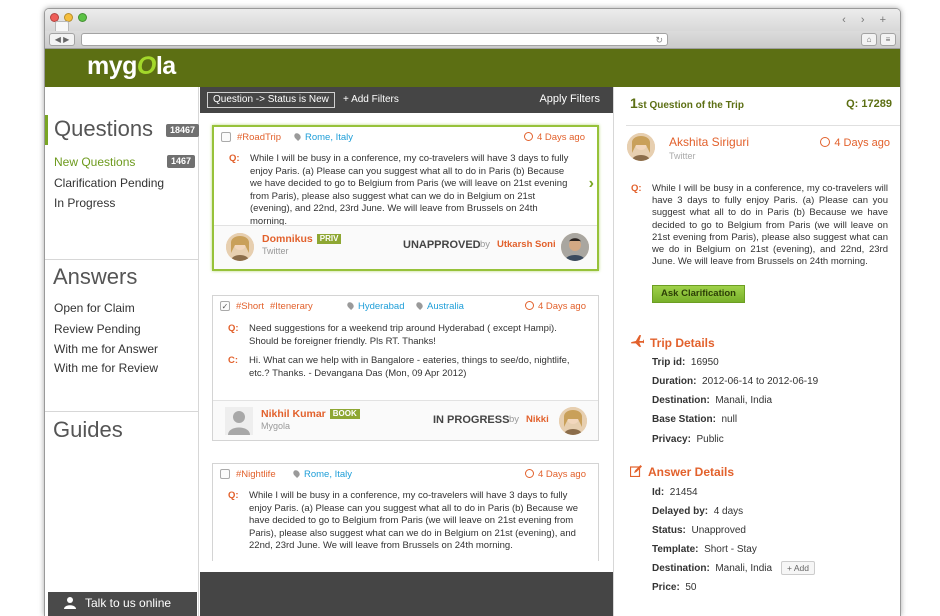  I want to click on answer-status-row: Status: Unapproved, so click(699, 530).